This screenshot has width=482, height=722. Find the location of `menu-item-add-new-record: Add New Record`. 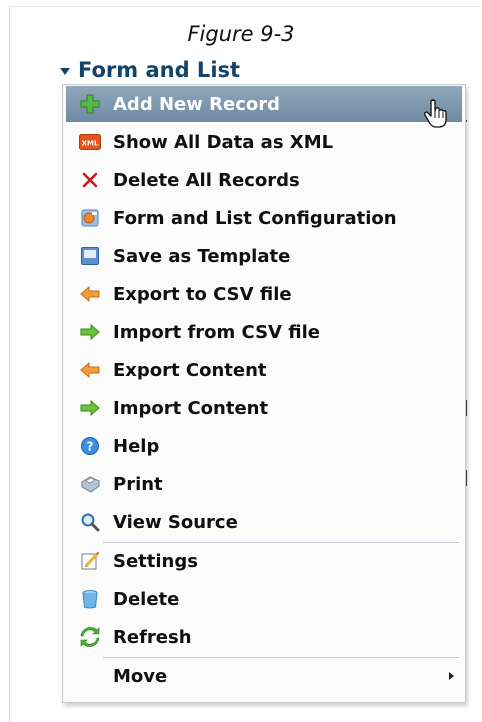

menu-item-add-new-record: Add New Record is located at coordinates (264, 104).